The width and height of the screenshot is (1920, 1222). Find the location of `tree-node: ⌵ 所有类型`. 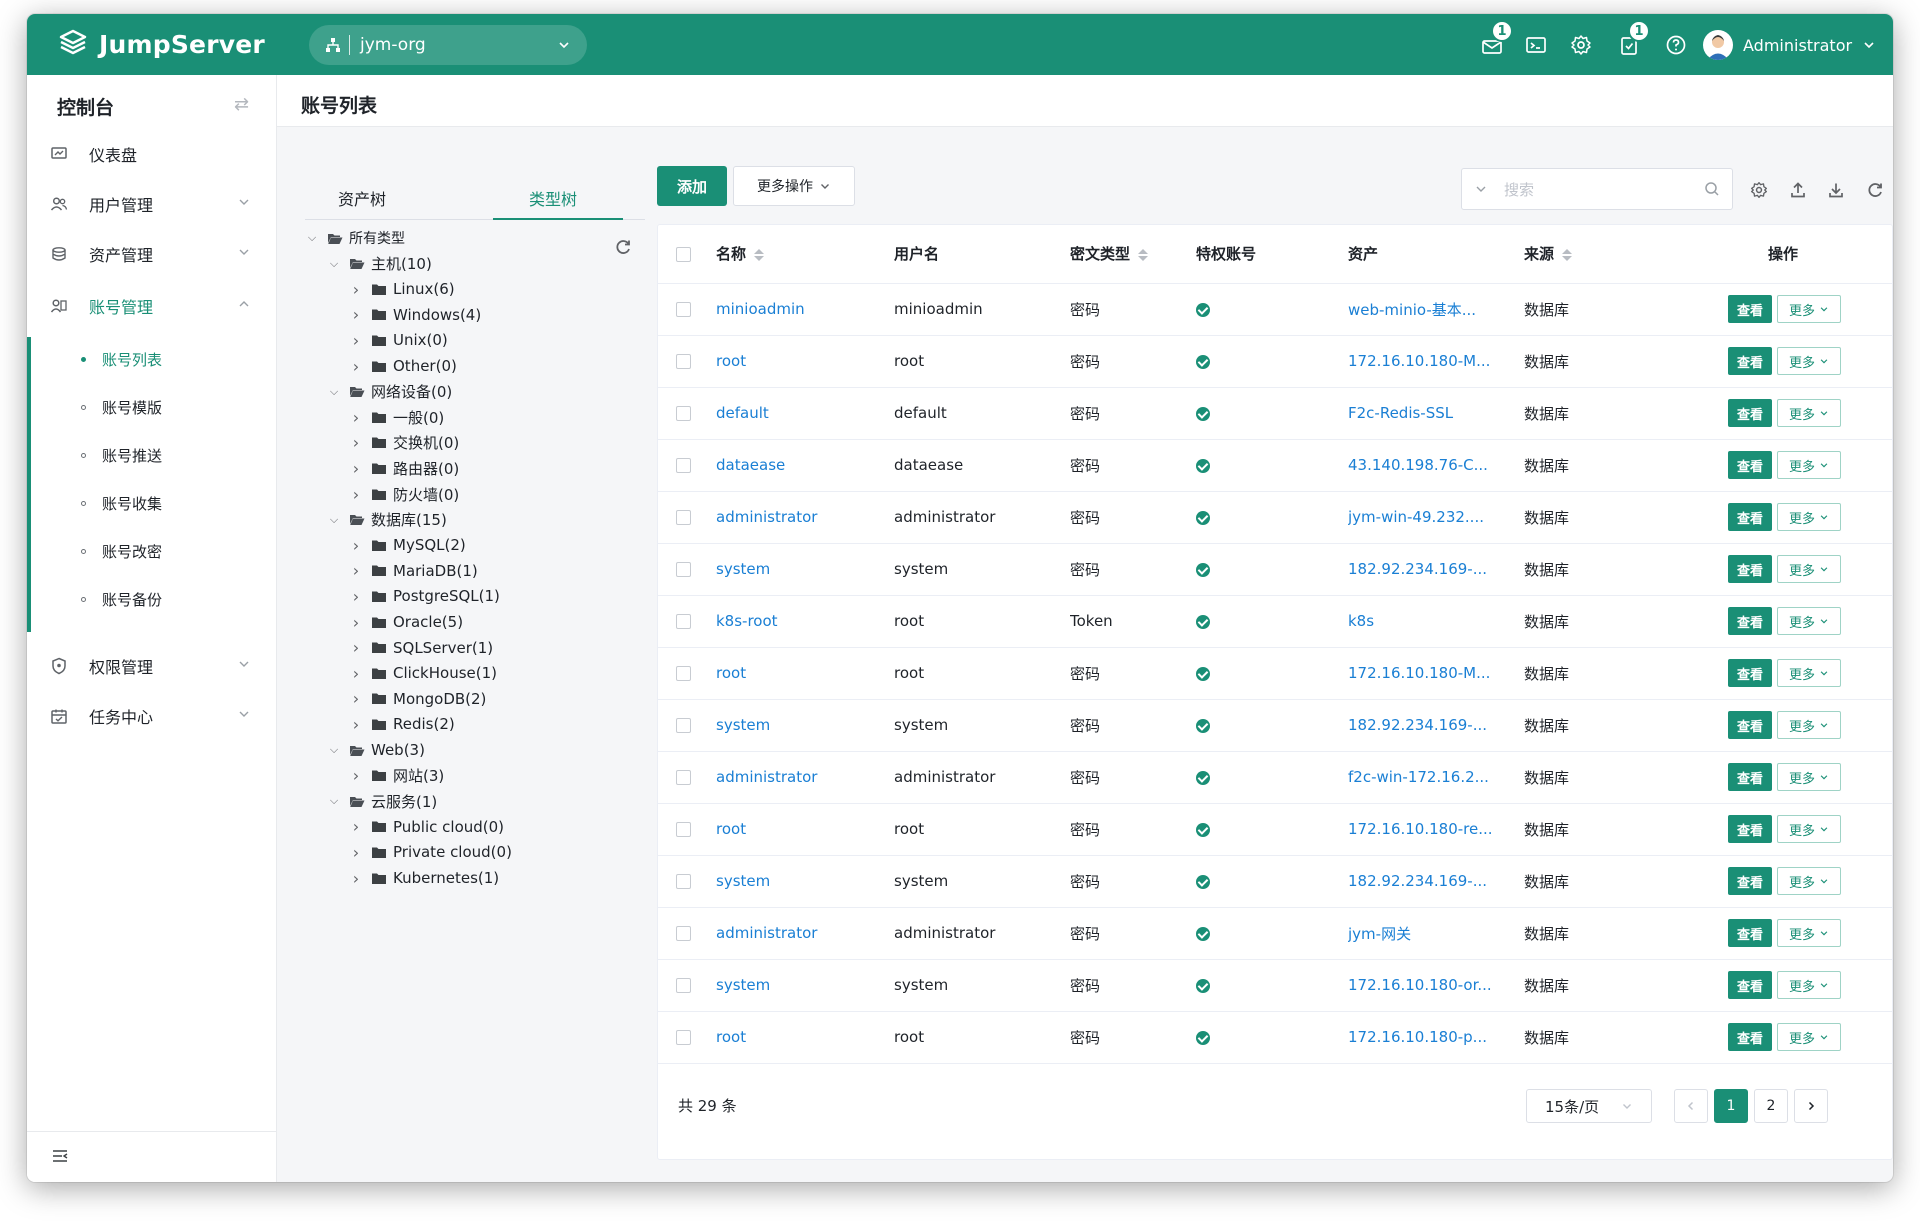

tree-node: ⌵ 所有类型 is located at coordinates (355, 238).